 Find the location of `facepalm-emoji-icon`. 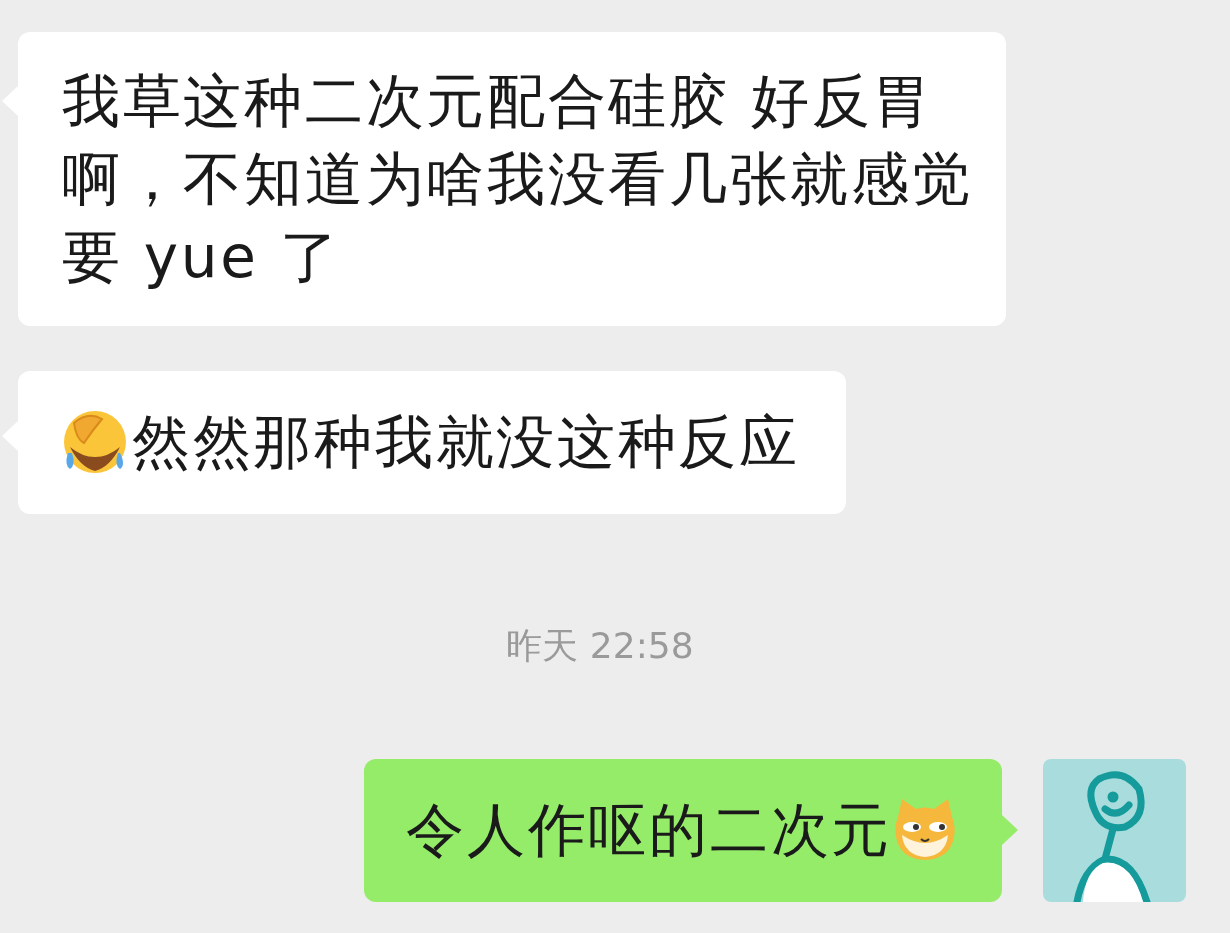

facepalm-emoji-icon is located at coordinates (95, 442).